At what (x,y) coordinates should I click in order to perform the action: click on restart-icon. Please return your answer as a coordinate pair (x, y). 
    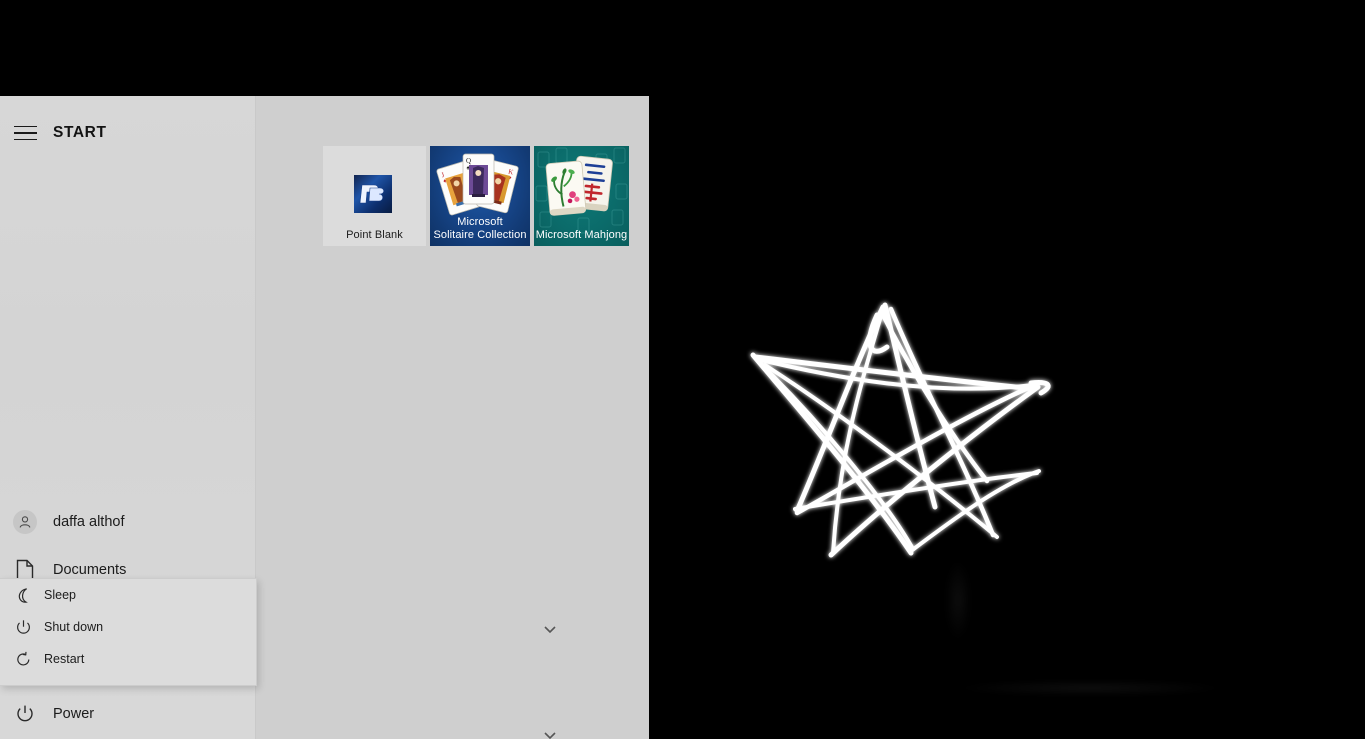
    Looking at the image, I should click on (23, 659).